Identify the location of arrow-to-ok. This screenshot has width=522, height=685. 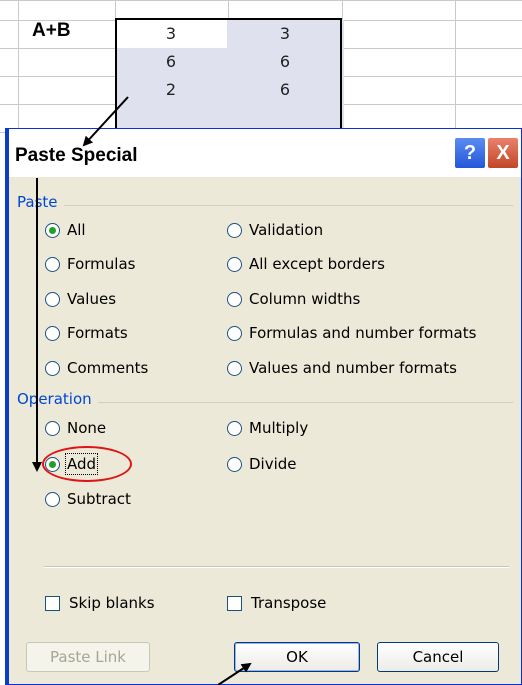
(234, 673).